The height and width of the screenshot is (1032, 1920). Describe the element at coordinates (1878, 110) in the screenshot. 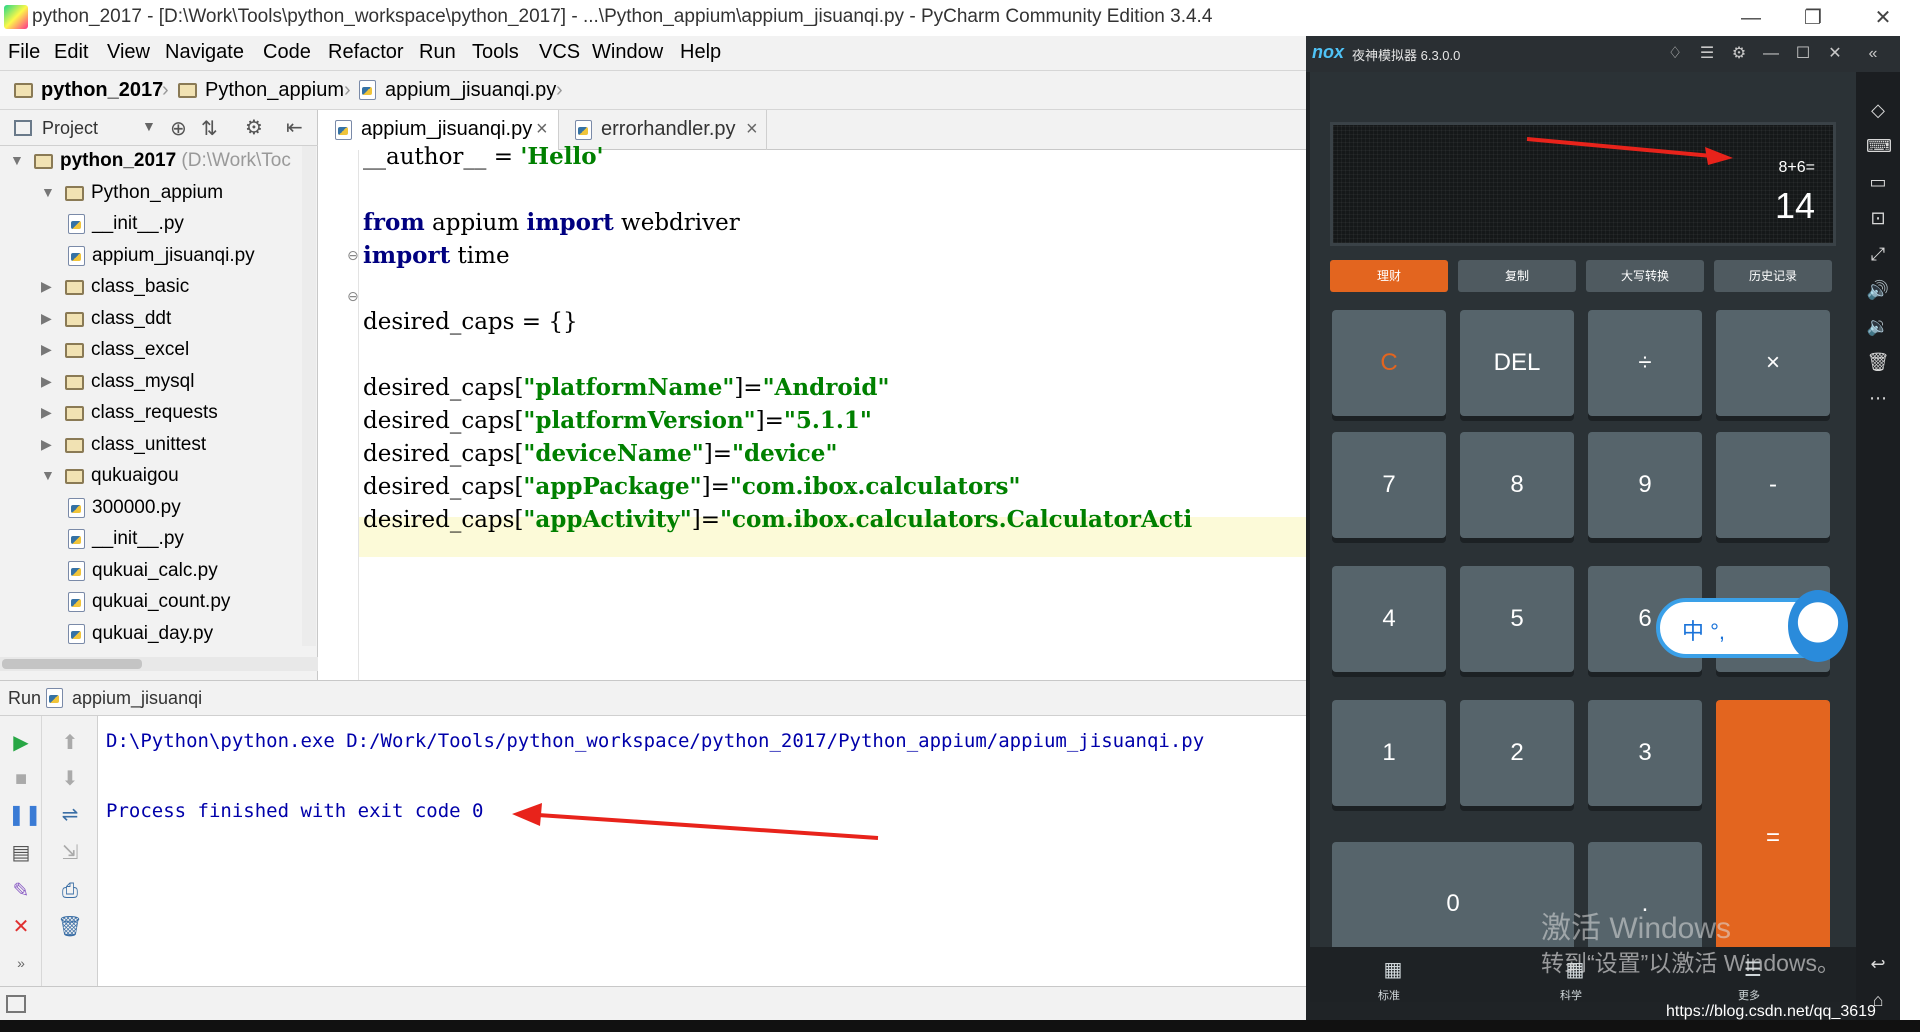

I see `screenshot-icon: ◇` at that location.